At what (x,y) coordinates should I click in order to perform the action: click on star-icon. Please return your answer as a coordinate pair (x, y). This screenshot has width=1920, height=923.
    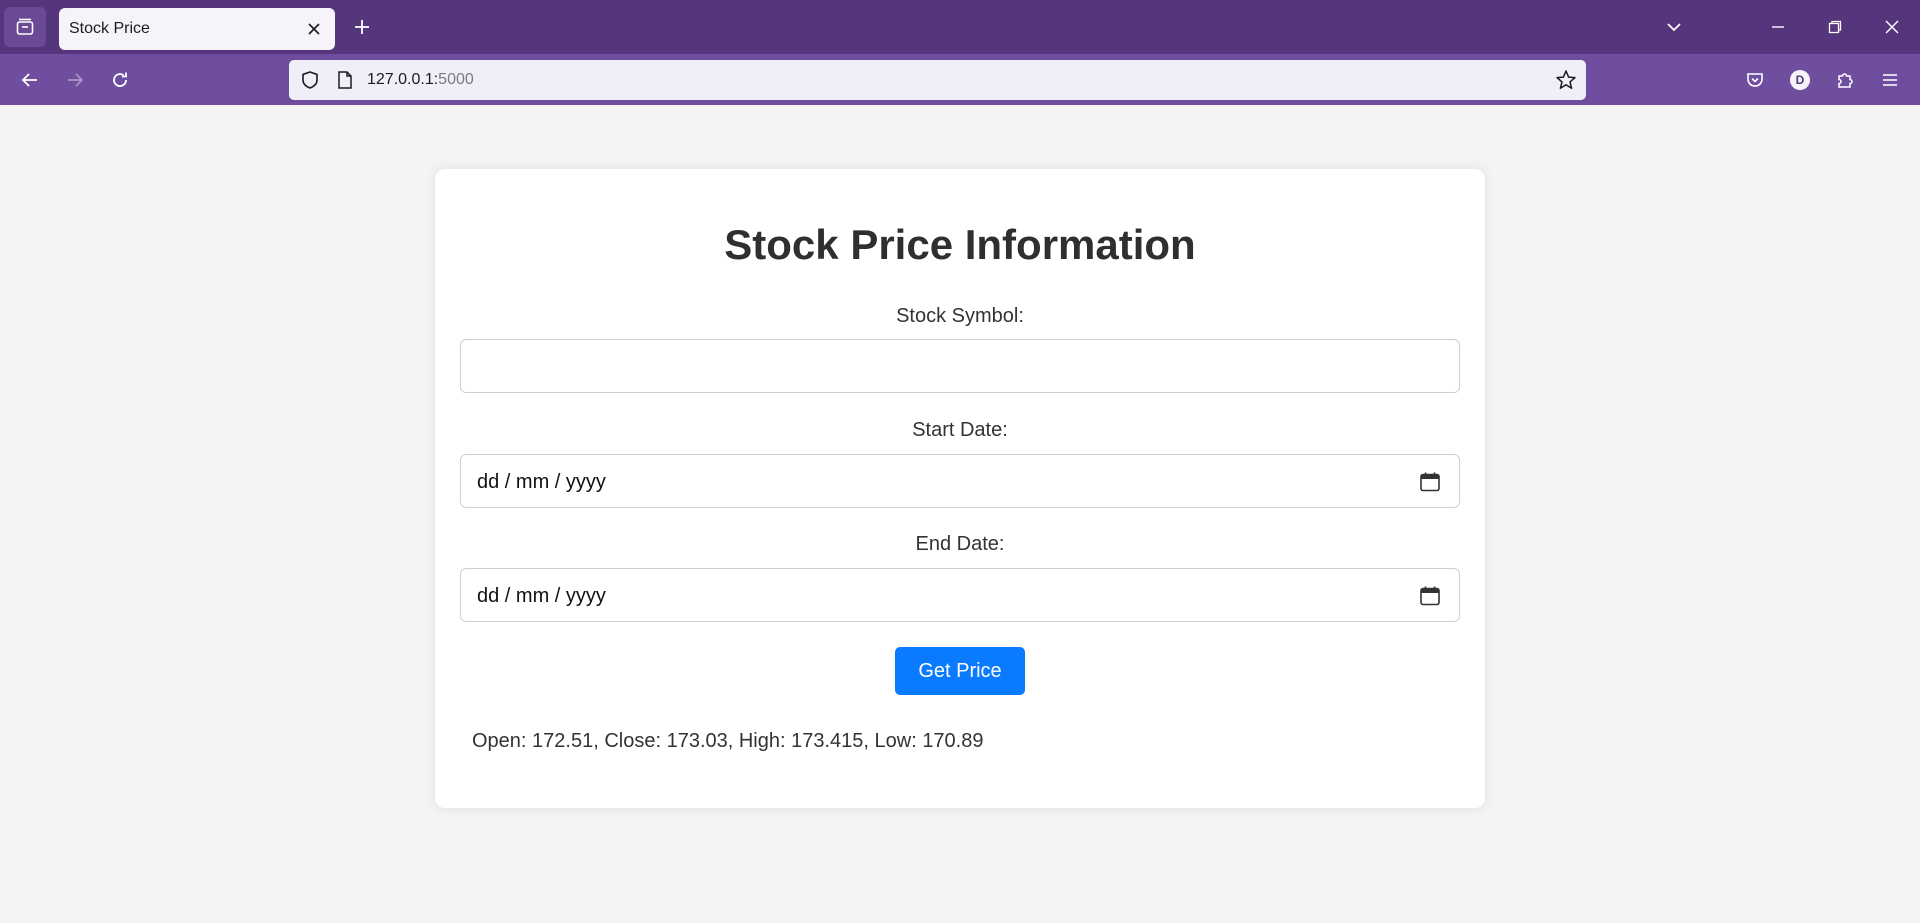
    Looking at the image, I should click on (1566, 80).